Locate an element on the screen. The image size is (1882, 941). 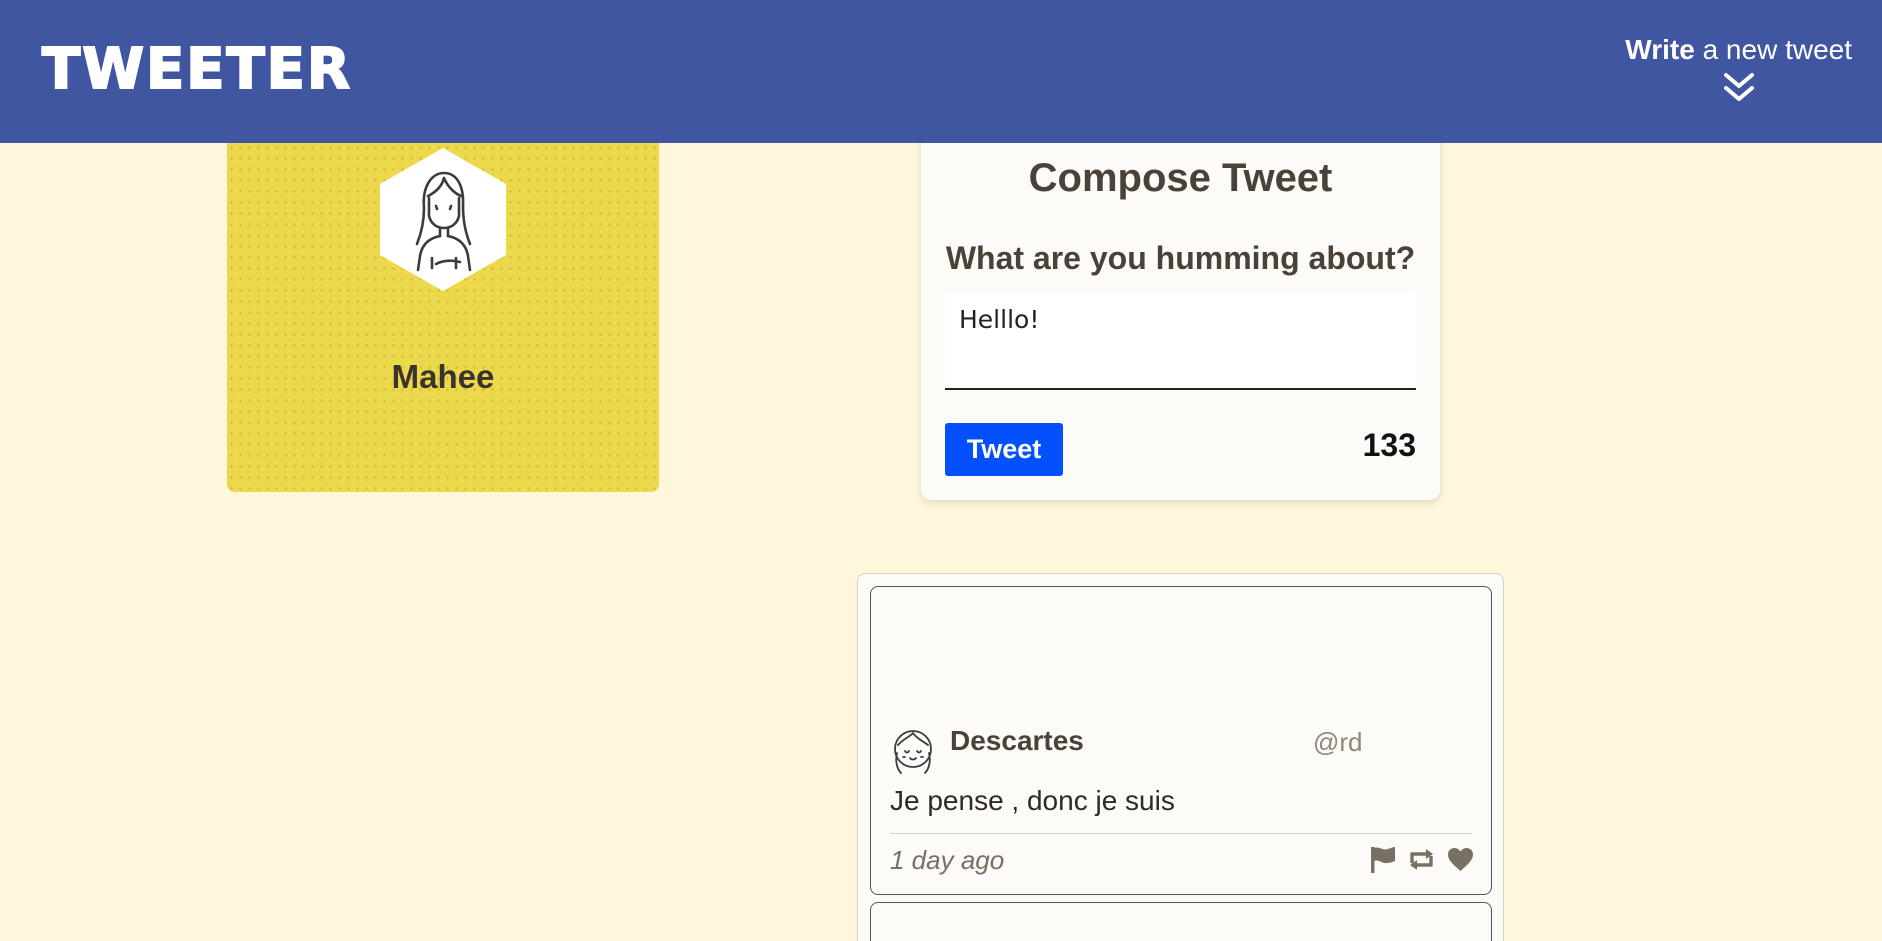
profile-avatar is located at coordinates (443, 219).